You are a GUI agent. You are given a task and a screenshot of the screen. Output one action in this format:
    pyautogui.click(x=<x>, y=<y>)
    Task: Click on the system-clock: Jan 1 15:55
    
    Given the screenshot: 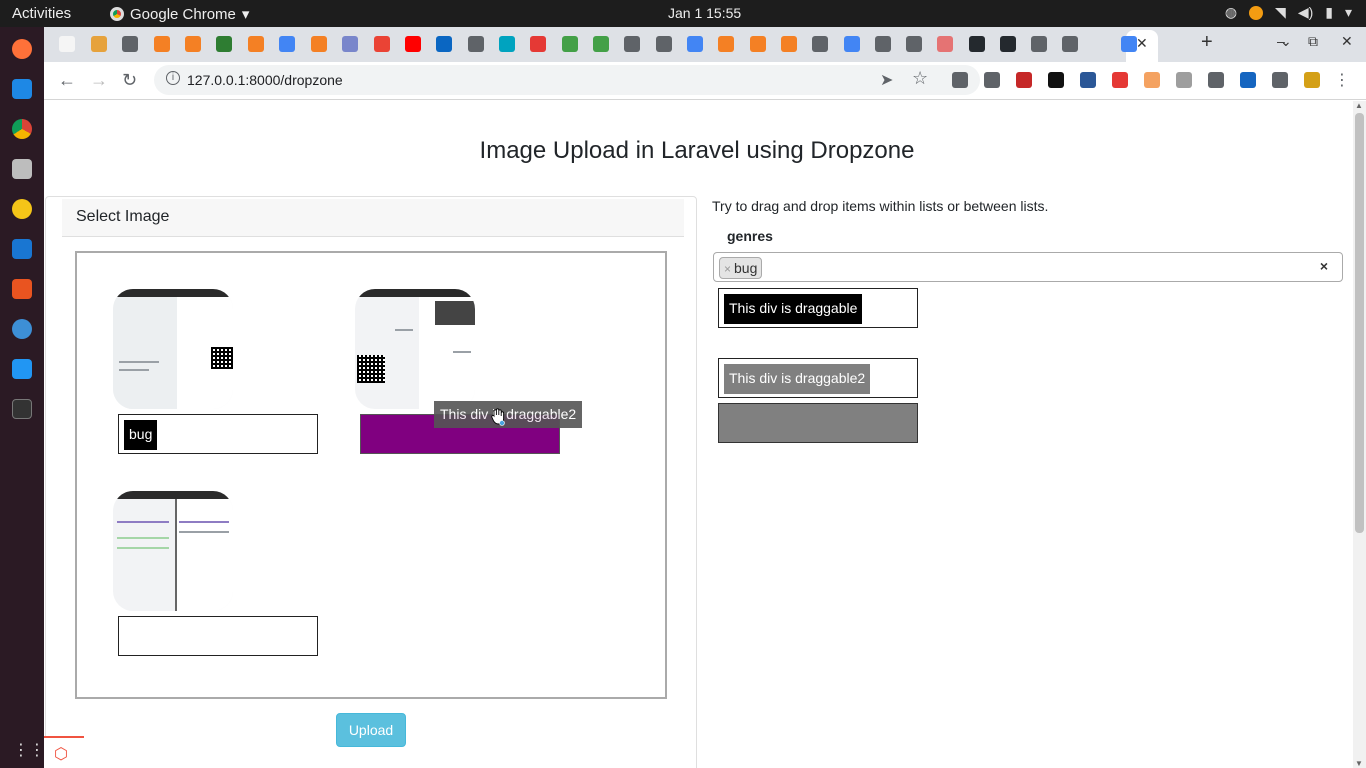 What is the action you would take?
    pyautogui.click(x=704, y=13)
    